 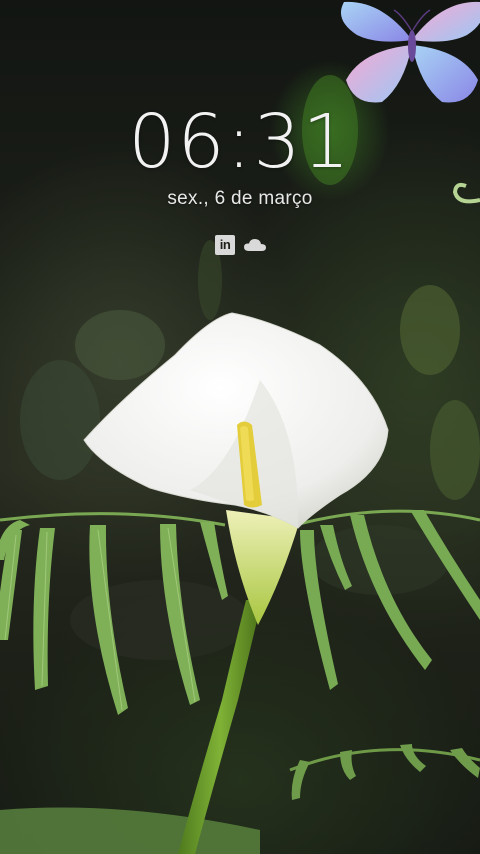 I want to click on lockscreen-clock: 06:31, so click(x=240, y=142).